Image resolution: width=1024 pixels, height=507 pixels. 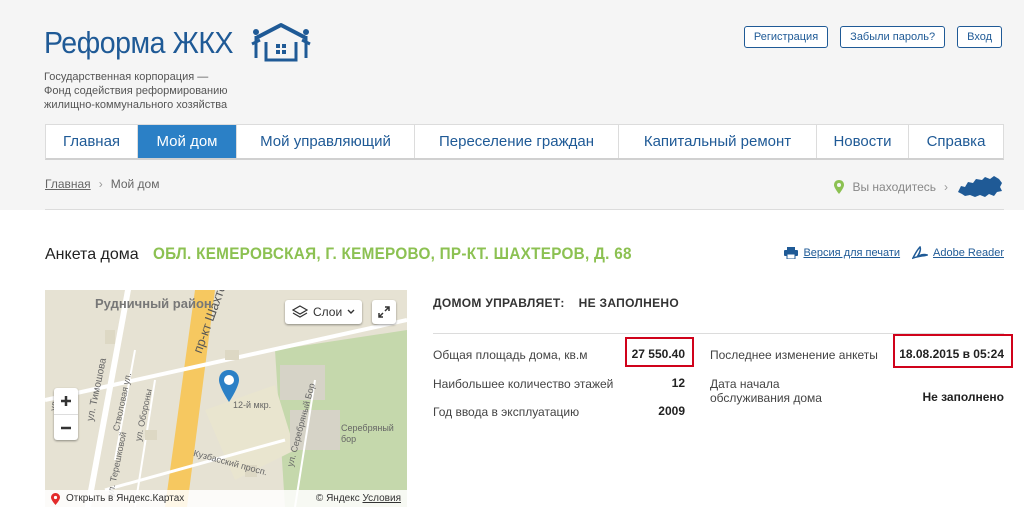 What do you see at coordinates (786, 37) in the screenshot?
I see `register-button: Регистрация` at bounding box center [786, 37].